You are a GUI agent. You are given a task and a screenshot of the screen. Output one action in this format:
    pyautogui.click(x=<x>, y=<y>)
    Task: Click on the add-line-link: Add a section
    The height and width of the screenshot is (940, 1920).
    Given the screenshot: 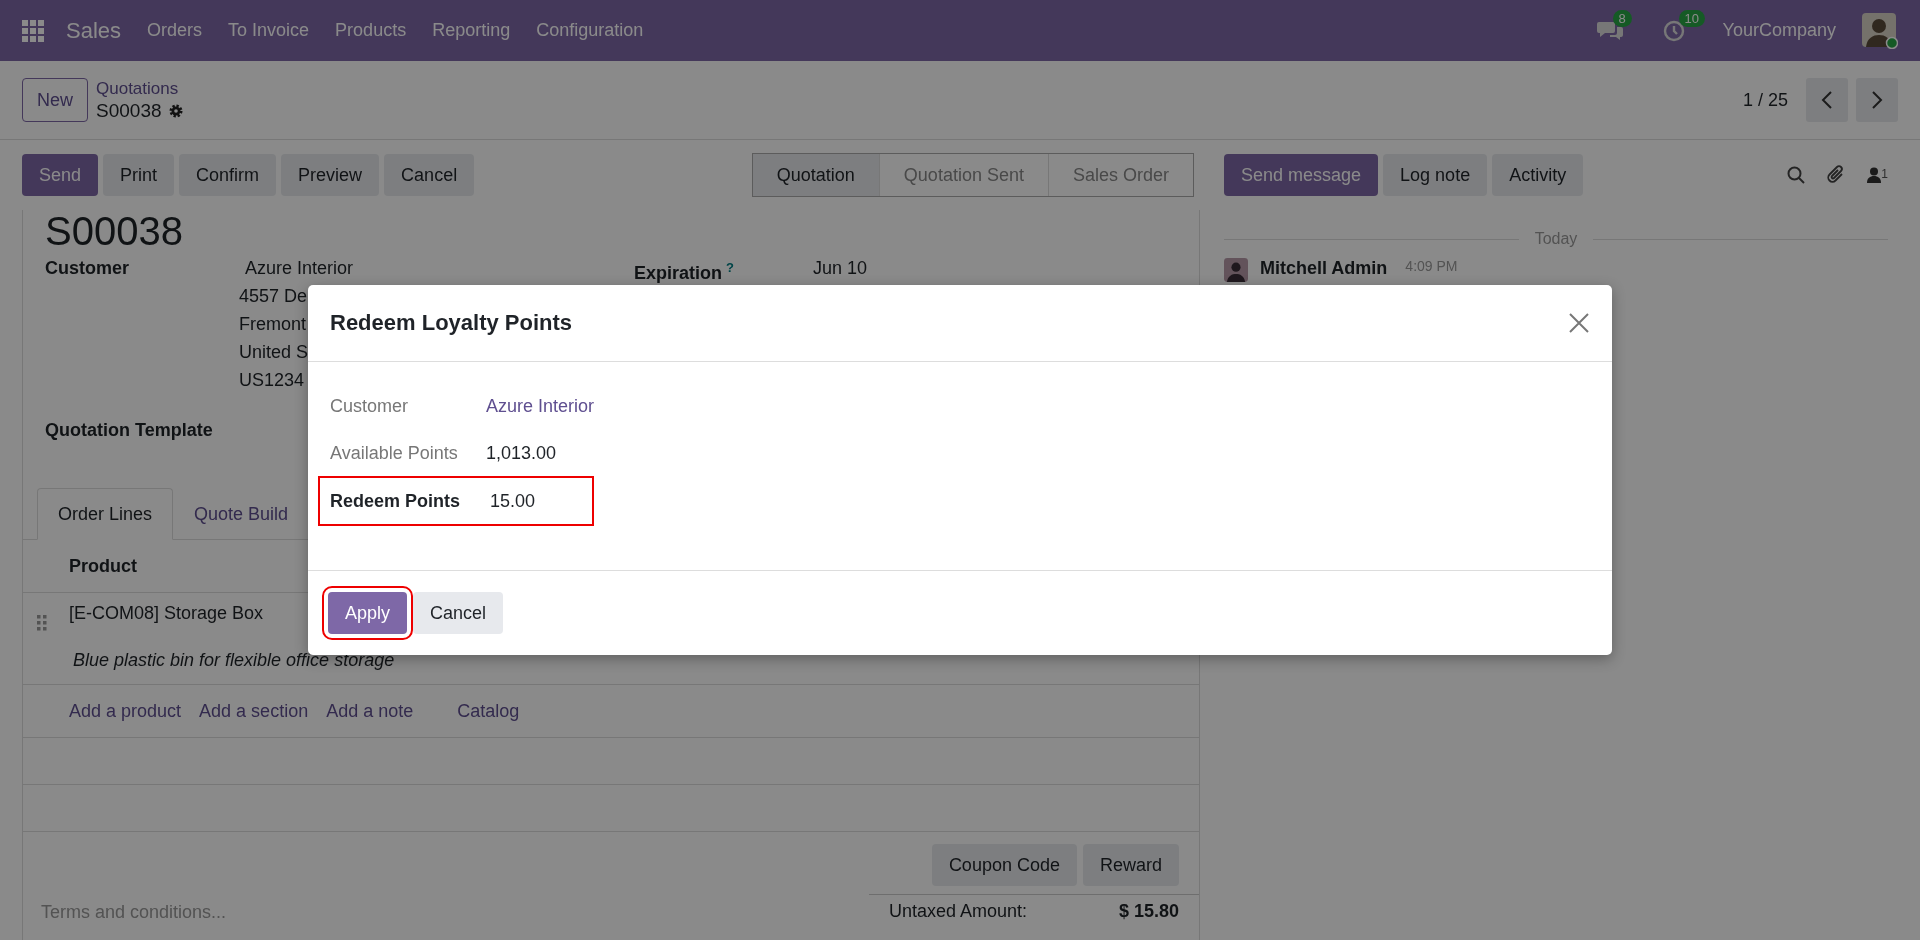 What is the action you would take?
    pyautogui.click(x=254, y=711)
    